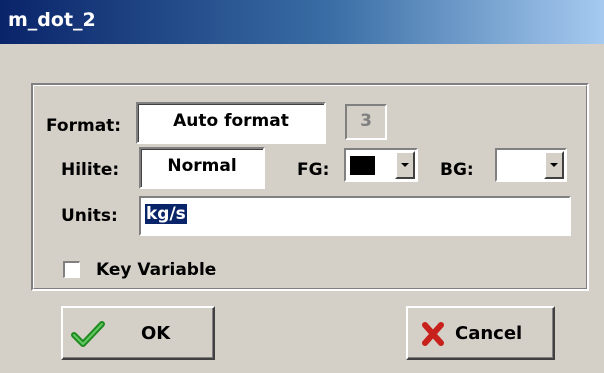  What do you see at coordinates (89, 216) in the screenshot?
I see `units-label: Units:` at bounding box center [89, 216].